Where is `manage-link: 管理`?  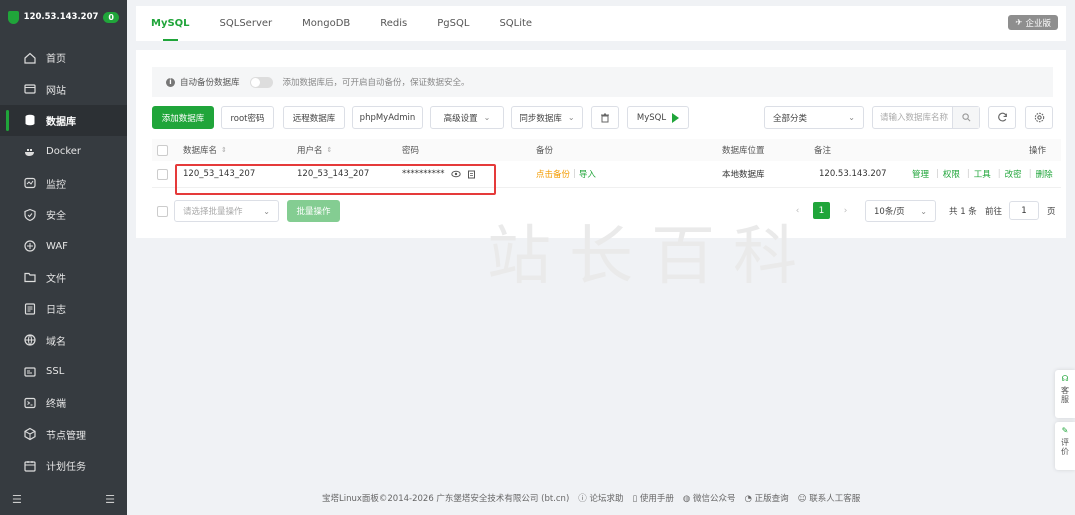
manage-link: 管理 is located at coordinates (920, 174).